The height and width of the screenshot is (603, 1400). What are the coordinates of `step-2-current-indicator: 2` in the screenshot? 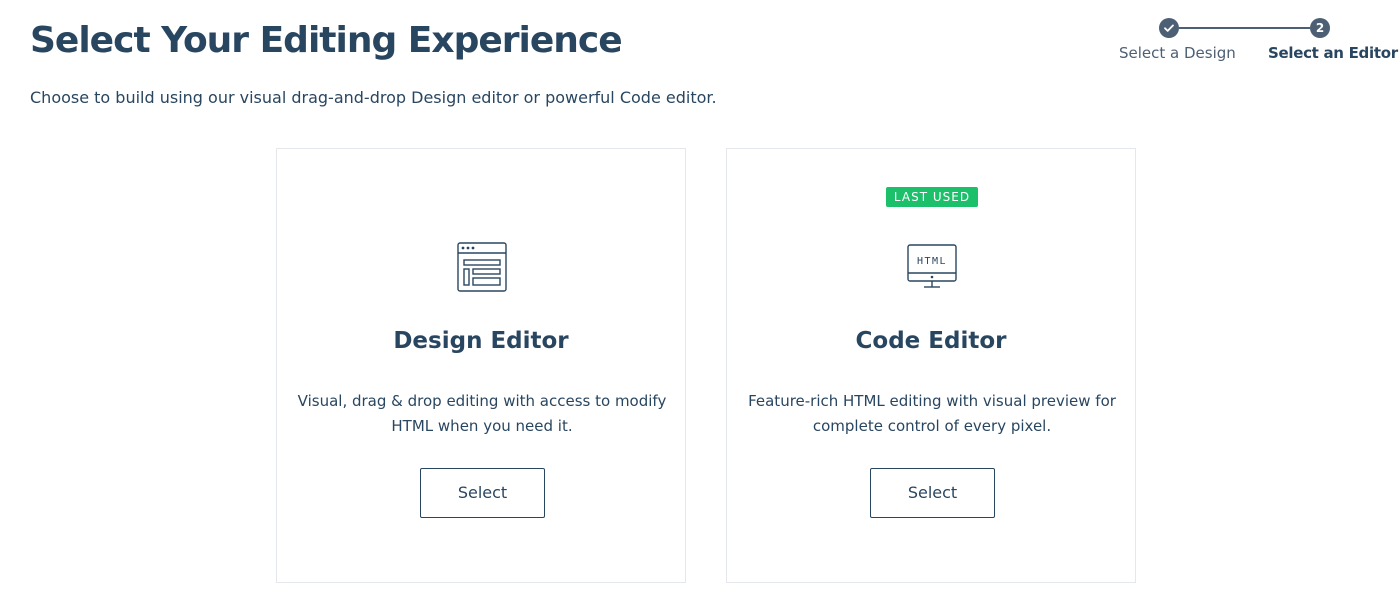 It's located at (1320, 28).